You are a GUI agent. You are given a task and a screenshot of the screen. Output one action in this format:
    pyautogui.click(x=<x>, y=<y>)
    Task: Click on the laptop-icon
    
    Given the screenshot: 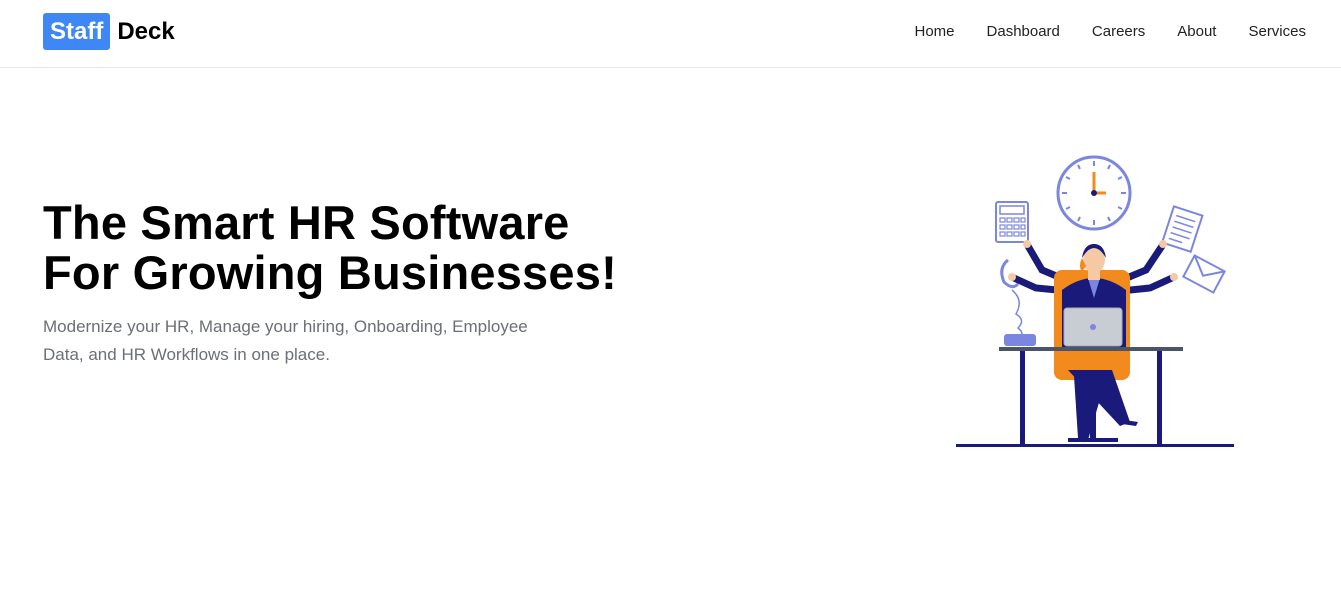 What is the action you would take?
    pyautogui.click(x=1093, y=327)
    